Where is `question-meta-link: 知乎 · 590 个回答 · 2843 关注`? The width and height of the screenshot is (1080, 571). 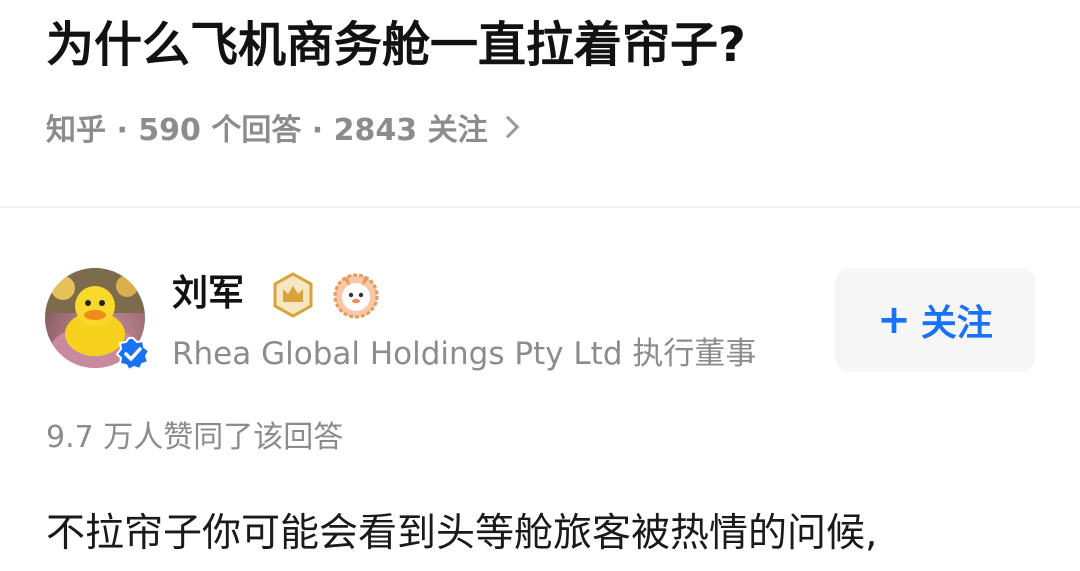
question-meta-link: 知乎 · 590 个回答 · 2843 关注 is located at coordinates (282, 127).